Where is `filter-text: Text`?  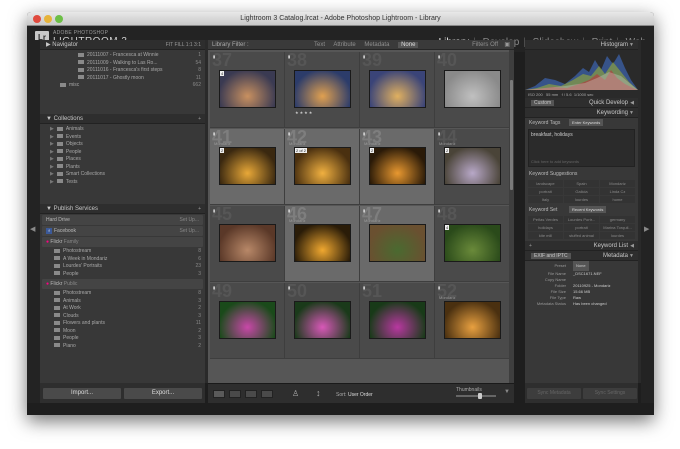
filter-text: Text is located at coordinates (319, 45).